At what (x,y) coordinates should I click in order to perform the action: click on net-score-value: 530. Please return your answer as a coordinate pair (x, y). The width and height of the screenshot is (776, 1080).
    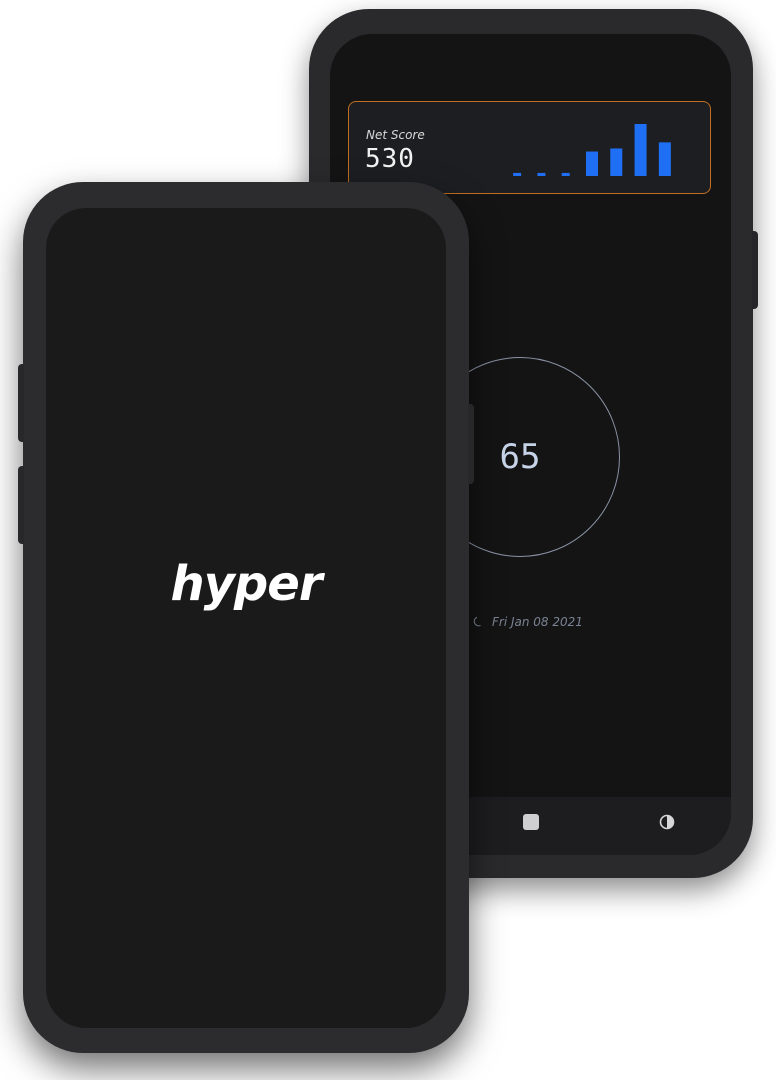
    Looking at the image, I should click on (390, 159).